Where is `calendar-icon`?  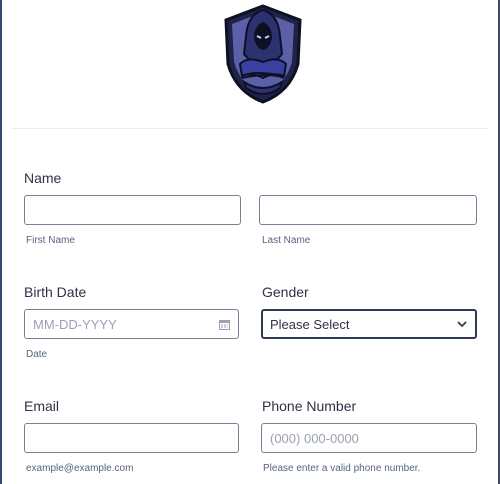 calendar-icon is located at coordinates (224, 324).